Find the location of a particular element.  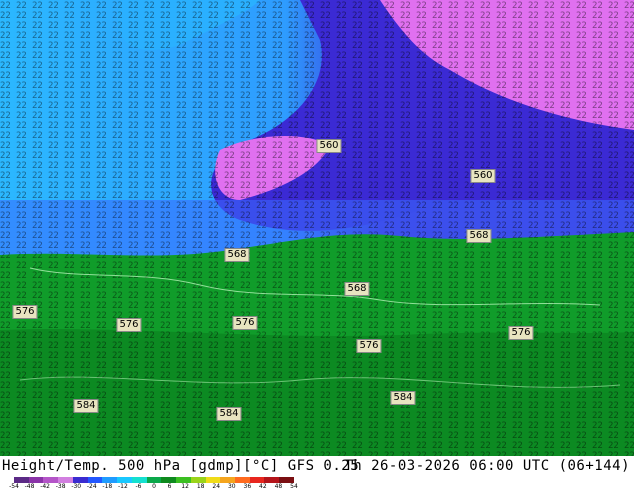

colorbar-tick-label: -24 is located at coordinates (91, 486).